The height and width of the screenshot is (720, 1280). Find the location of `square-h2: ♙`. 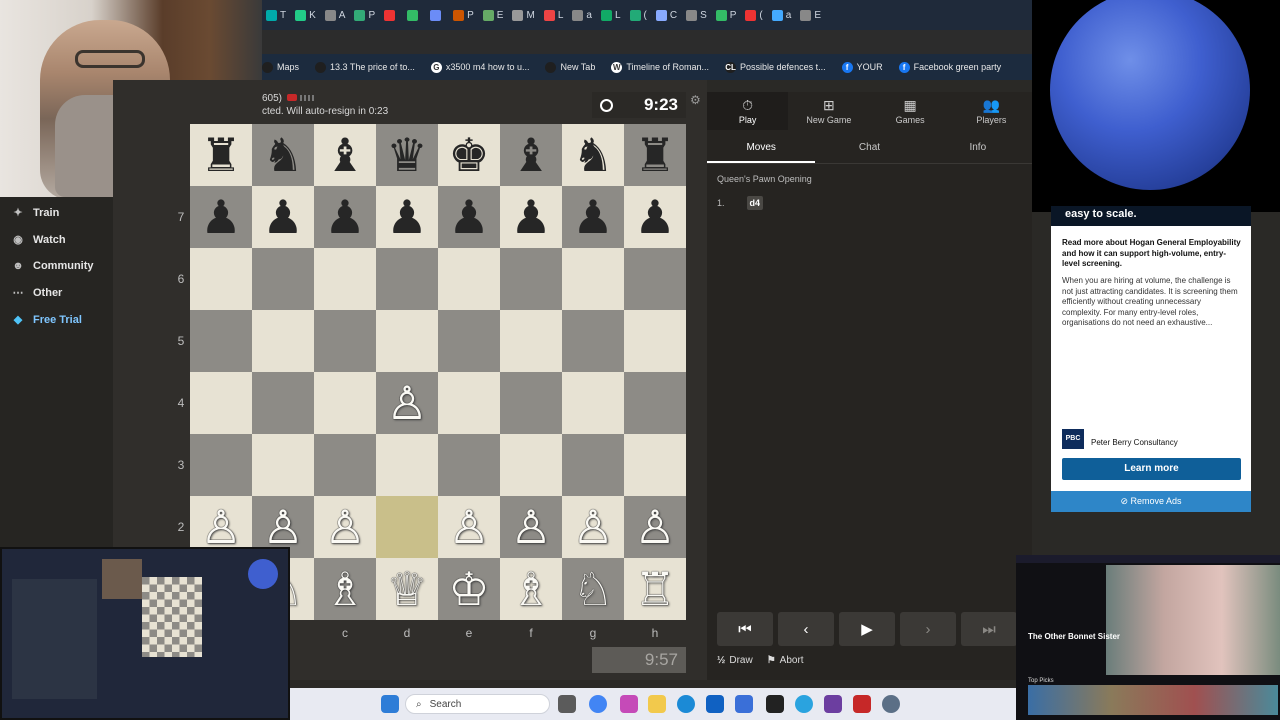

square-h2: ♙ is located at coordinates (655, 527).